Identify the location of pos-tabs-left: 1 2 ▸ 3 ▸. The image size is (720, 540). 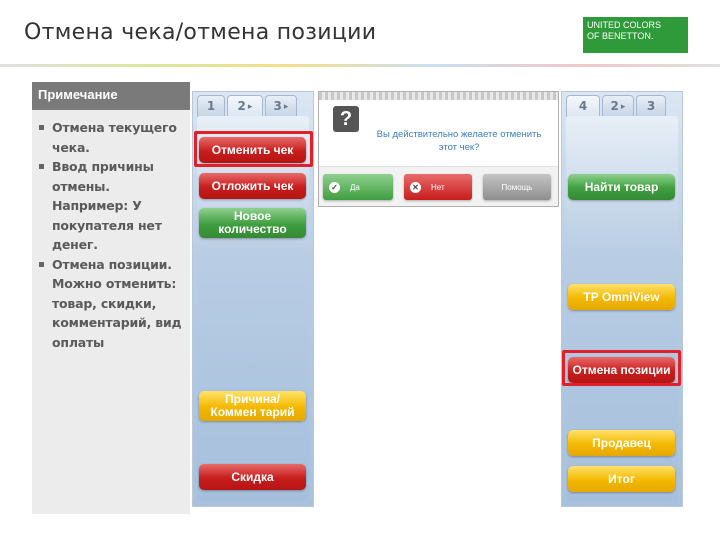
(253, 104).